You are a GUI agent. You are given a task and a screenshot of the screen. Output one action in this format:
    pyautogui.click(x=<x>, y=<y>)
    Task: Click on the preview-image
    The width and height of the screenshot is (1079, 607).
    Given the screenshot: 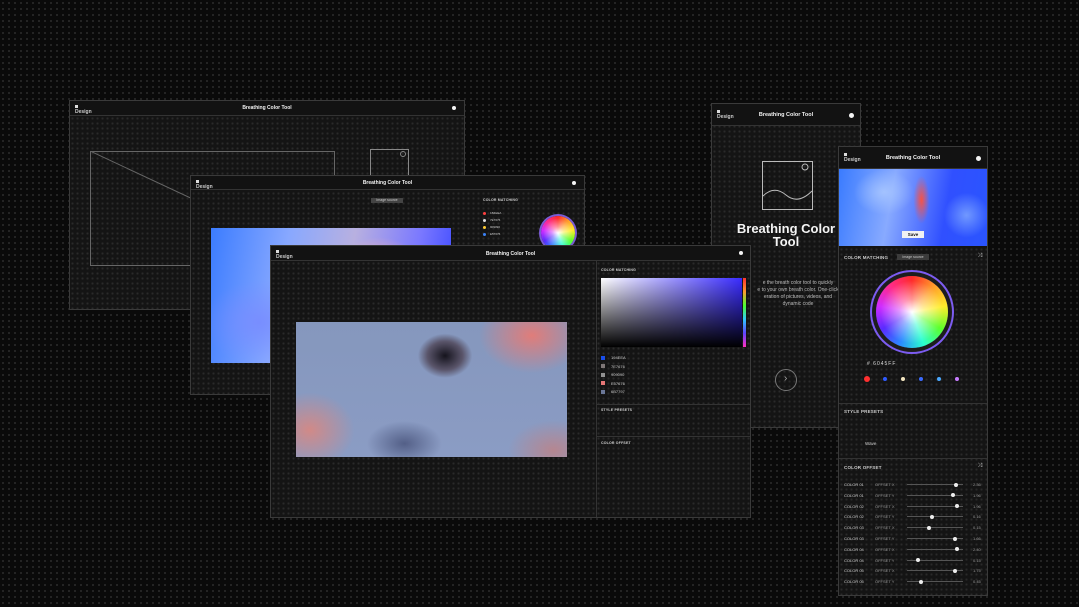 What is the action you would take?
    pyautogui.click(x=431, y=389)
    